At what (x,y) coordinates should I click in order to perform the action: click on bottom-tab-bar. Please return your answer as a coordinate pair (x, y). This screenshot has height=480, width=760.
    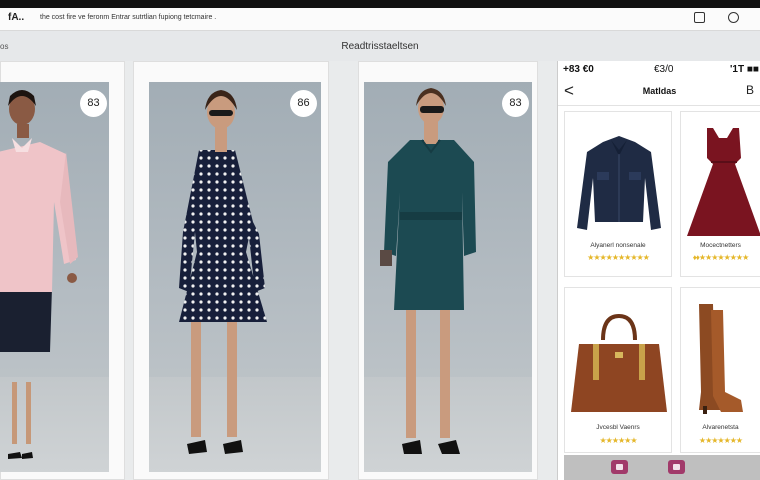
    Looking at the image, I should click on (662, 467).